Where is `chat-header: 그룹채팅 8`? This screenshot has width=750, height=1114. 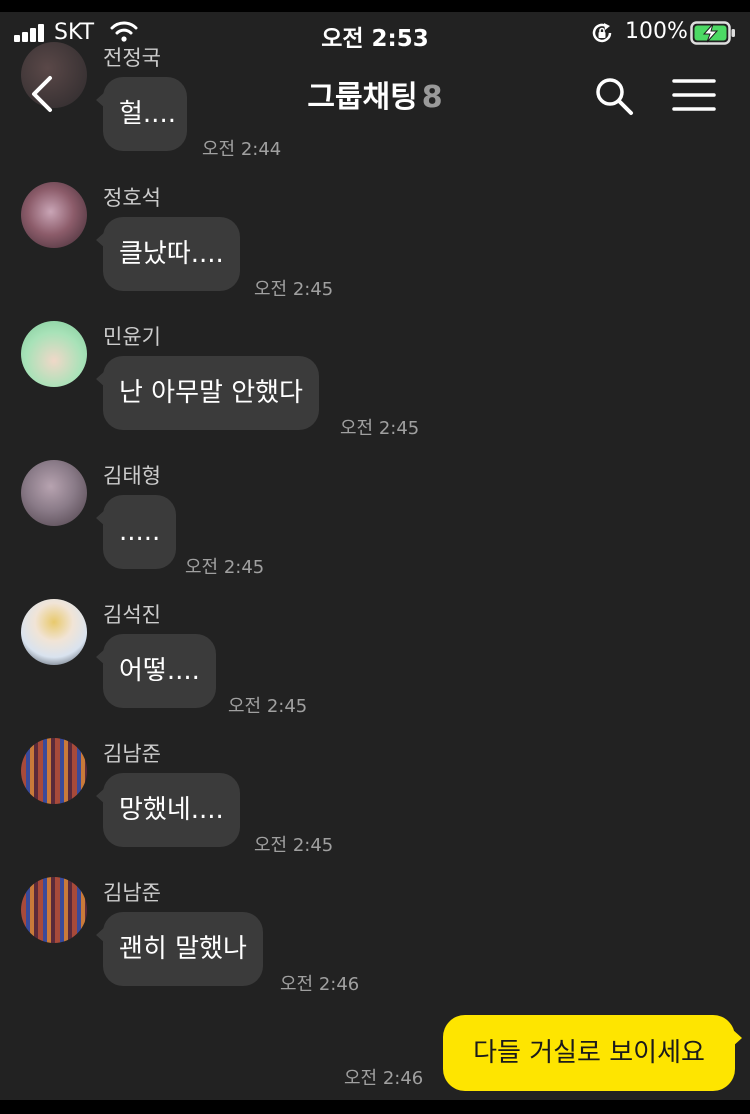
chat-header: 그룹채팅 8 is located at coordinates (375, 95).